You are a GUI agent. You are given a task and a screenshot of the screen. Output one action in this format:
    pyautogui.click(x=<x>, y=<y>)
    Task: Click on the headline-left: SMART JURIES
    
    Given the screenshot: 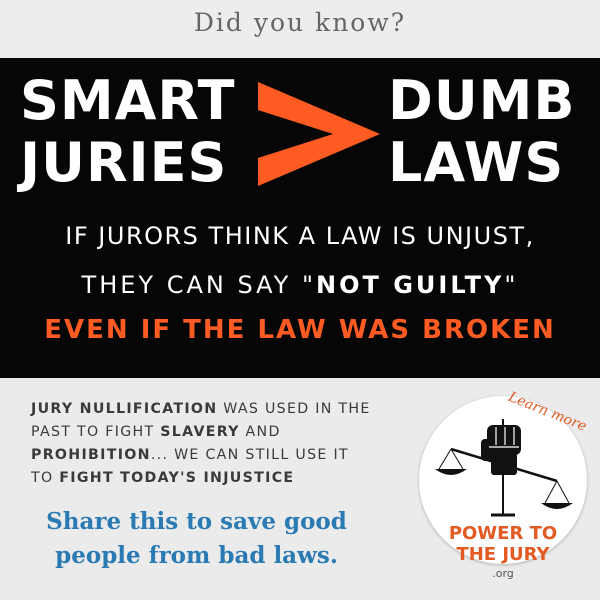 What is the action you would take?
    pyautogui.click(x=140, y=132)
    